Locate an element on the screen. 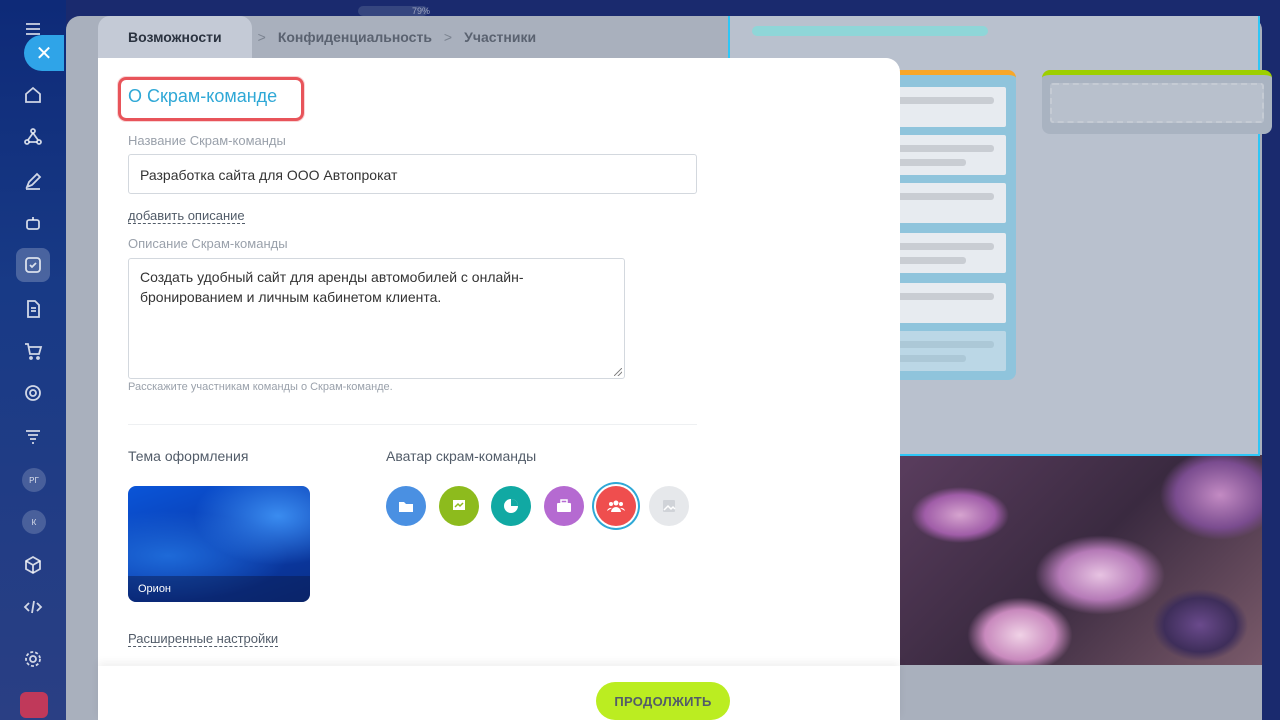  avatar-upload-option is located at coordinates (669, 506).